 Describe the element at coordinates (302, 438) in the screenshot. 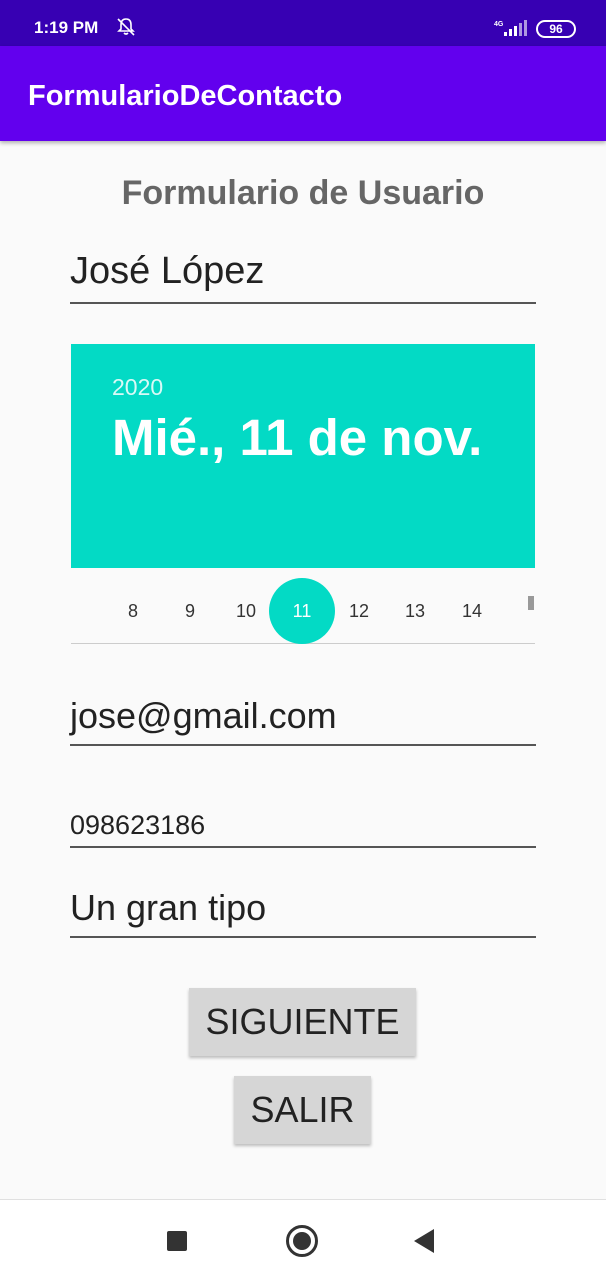

I see `date-selected-label: Mié., 11 de nov.` at that location.